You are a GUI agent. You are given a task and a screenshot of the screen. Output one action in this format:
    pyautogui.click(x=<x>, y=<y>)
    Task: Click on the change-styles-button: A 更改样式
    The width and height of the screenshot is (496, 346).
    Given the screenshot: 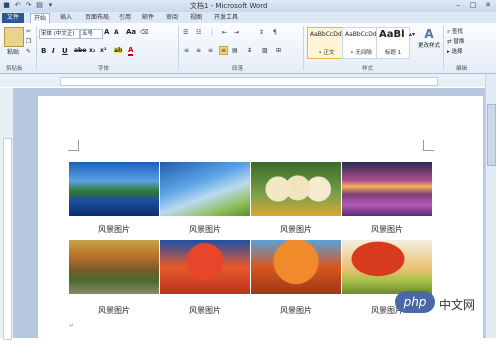 What is the action you would take?
    pyautogui.click(x=429, y=38)
    